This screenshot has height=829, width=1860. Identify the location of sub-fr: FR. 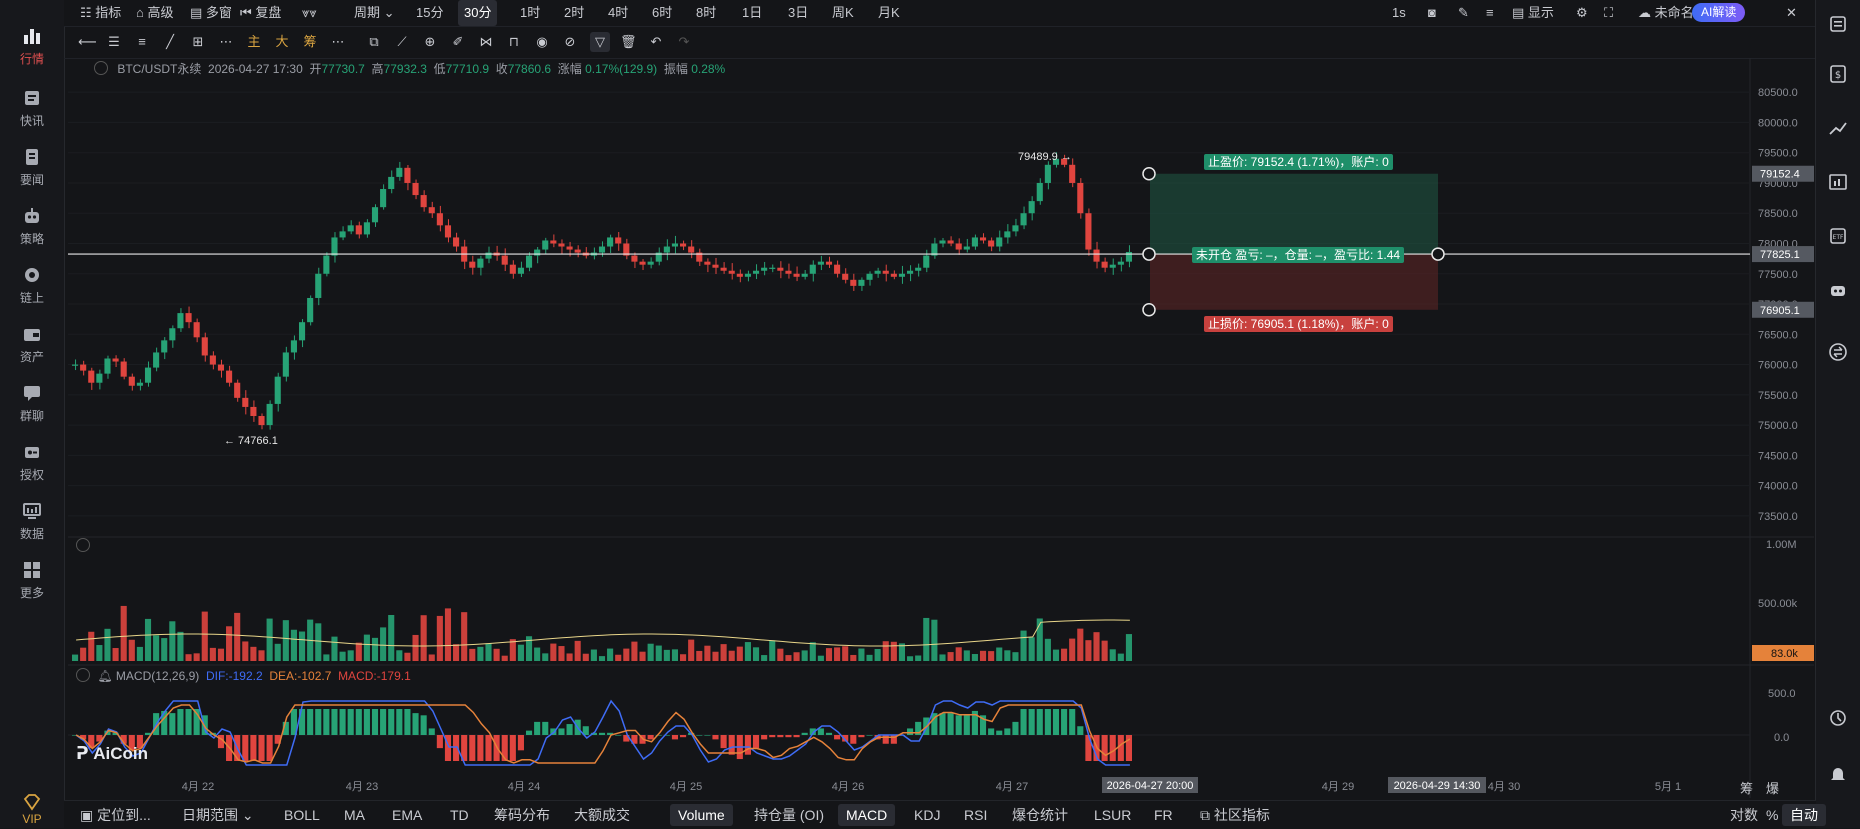
(1163, 815).